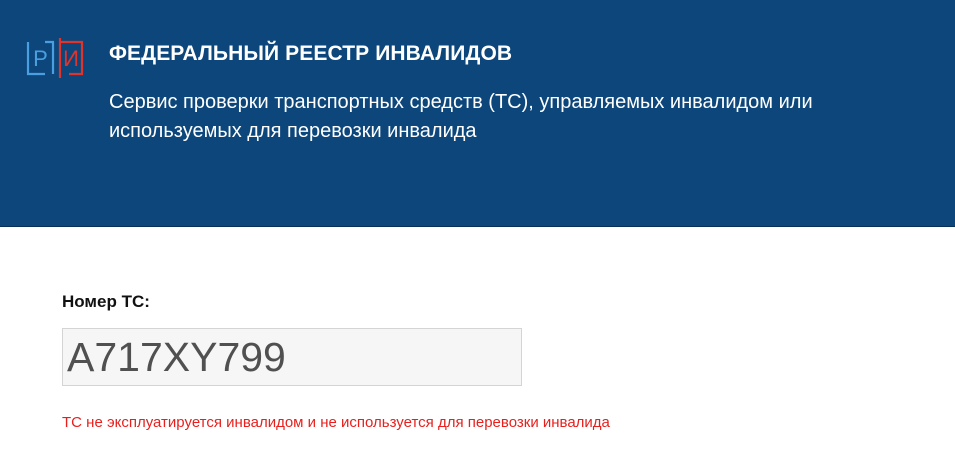 The height and width of the screenshot is (453, 955). I want to click on fri-logo-icon: Р И, so click(55, 58).